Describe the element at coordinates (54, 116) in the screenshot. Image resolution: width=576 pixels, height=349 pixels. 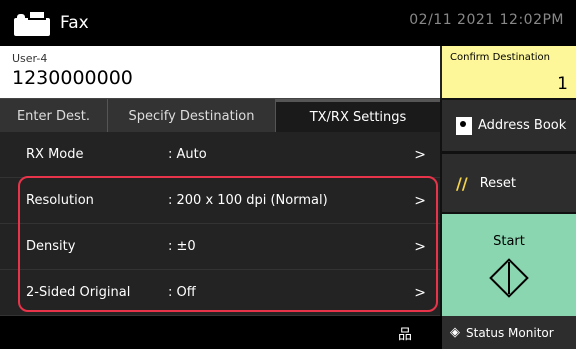
I see `tab-enter-dest: Enter Dest.` at that location.